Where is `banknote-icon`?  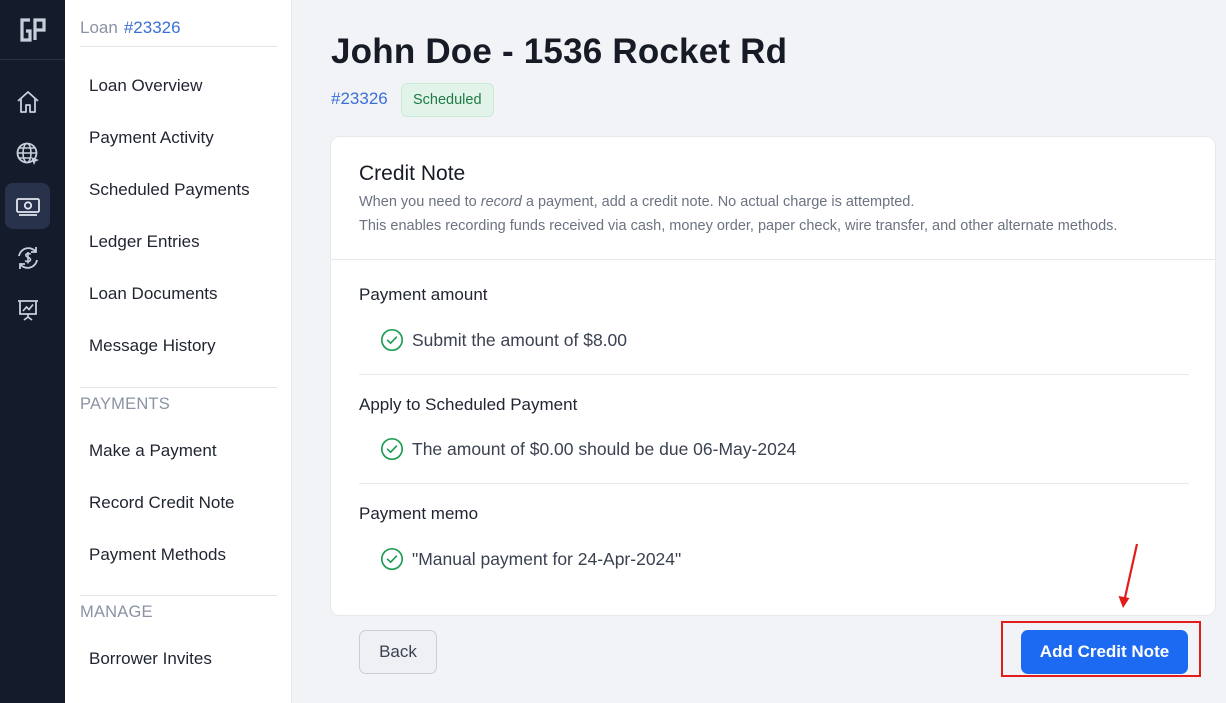
banknote-icon is located at coordinates (27, 207).